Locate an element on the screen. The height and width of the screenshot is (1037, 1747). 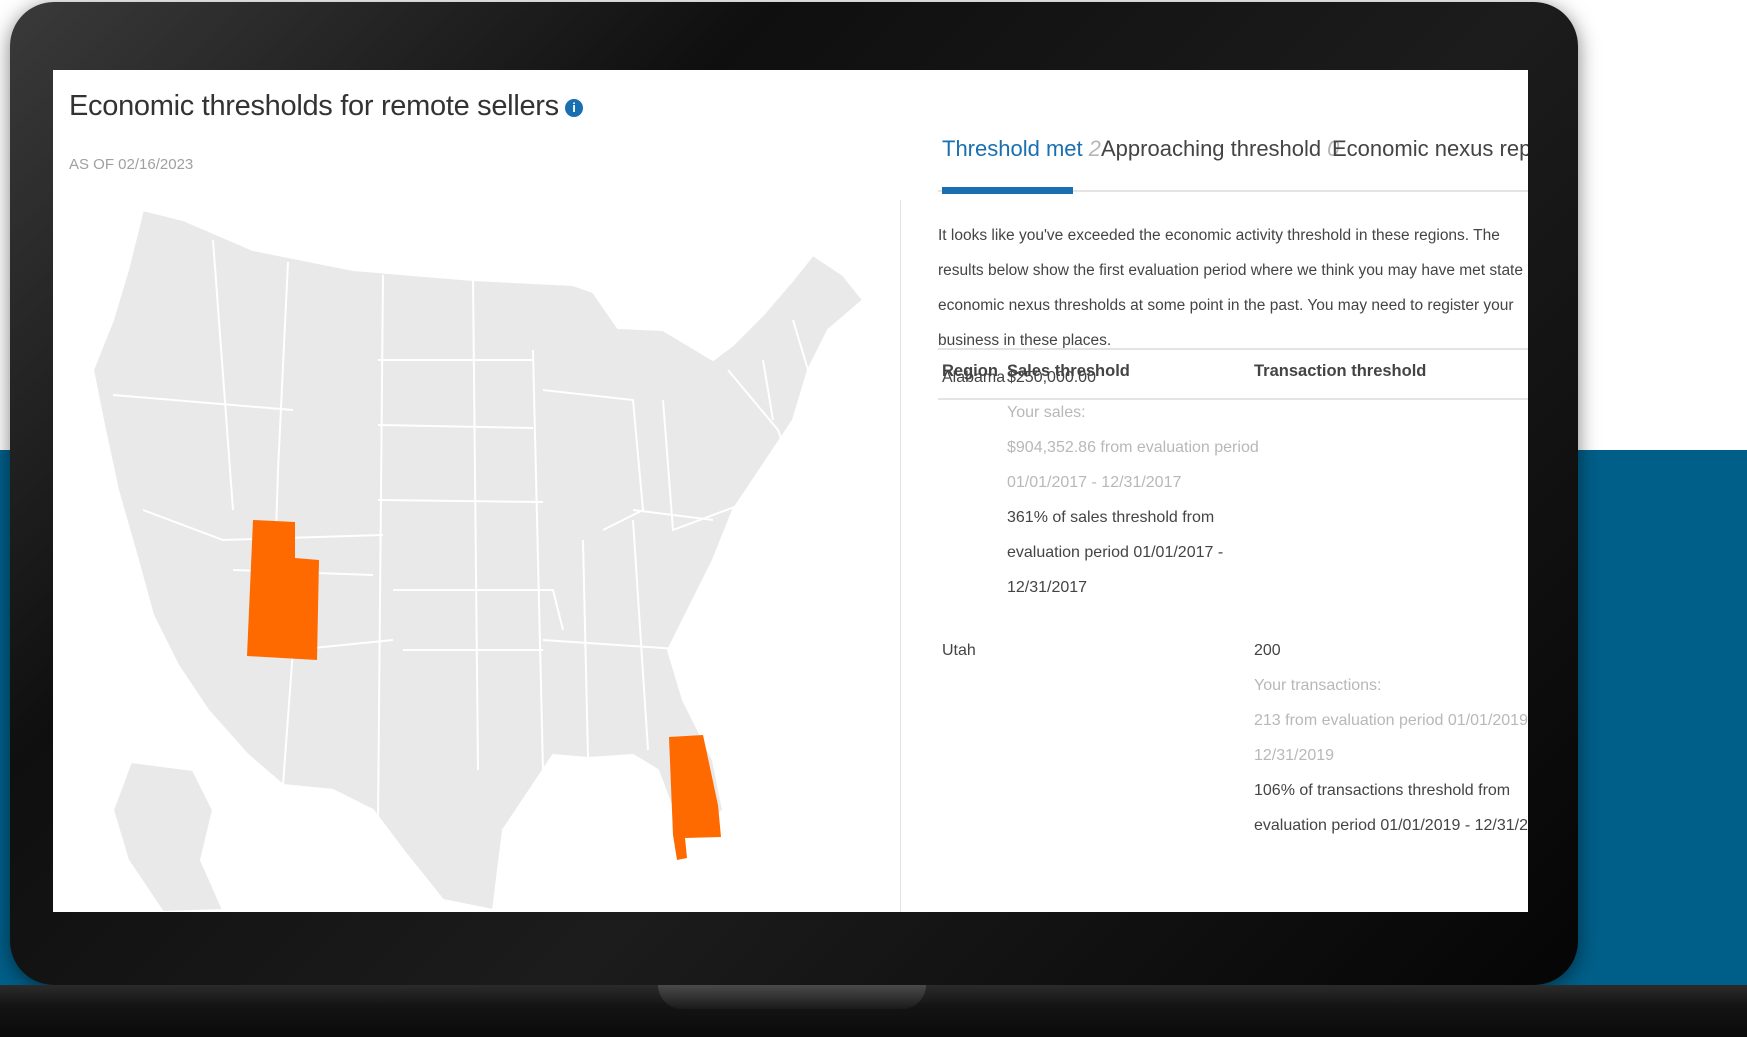
threshold-value: 200 is located at coordinates (1267, 650).